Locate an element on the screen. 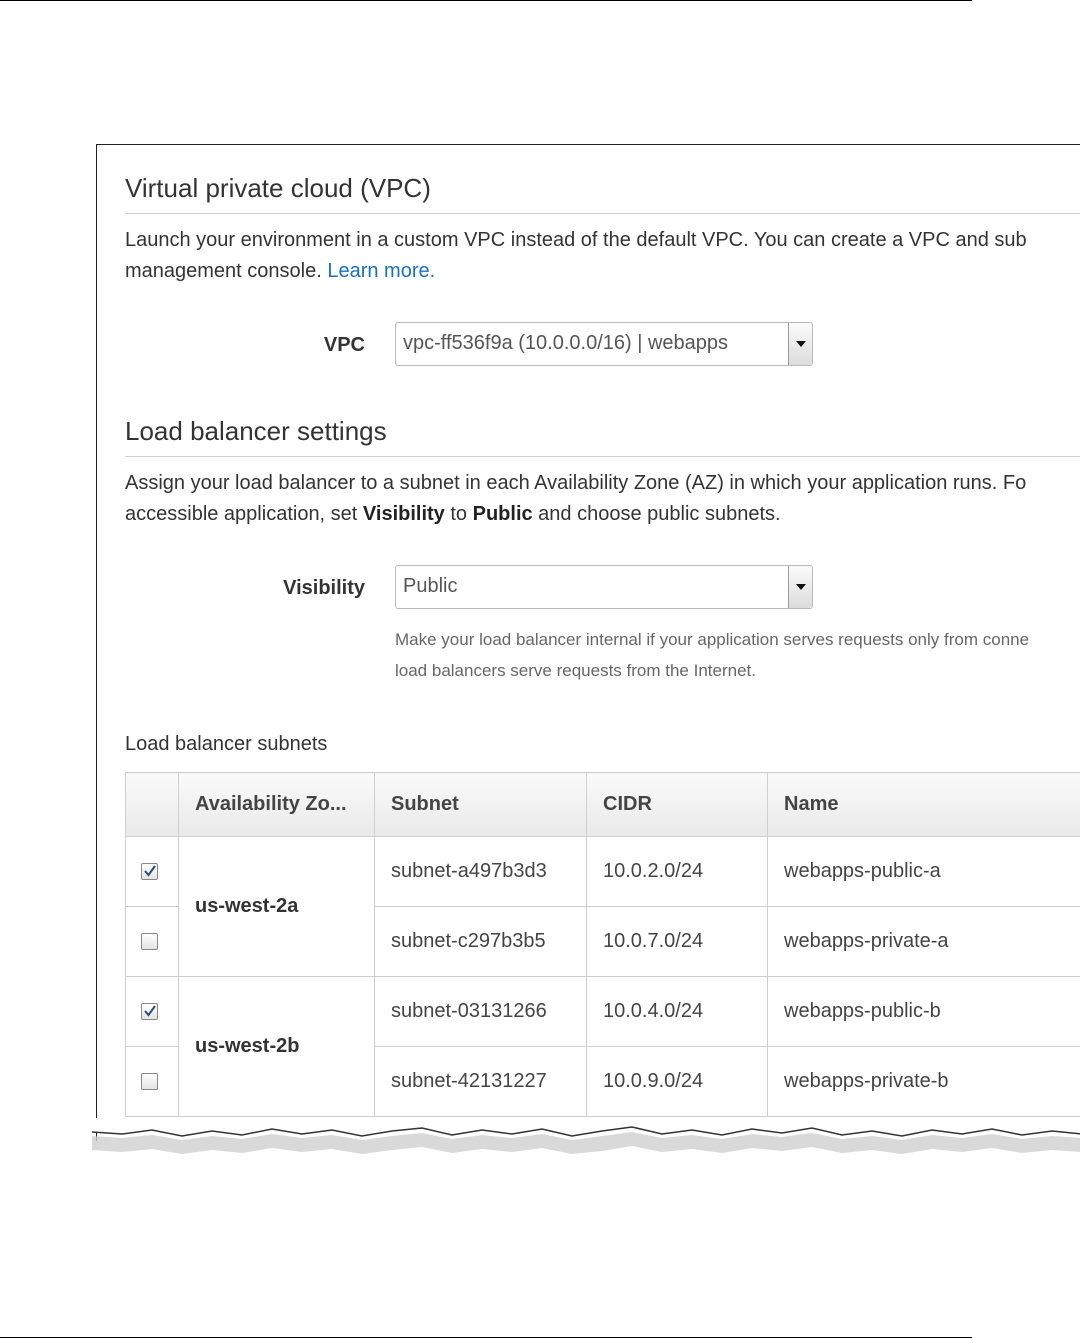 The height and width of the screenshot is (1339, 1080). page-top-rule is located at coordinates (486, 0).